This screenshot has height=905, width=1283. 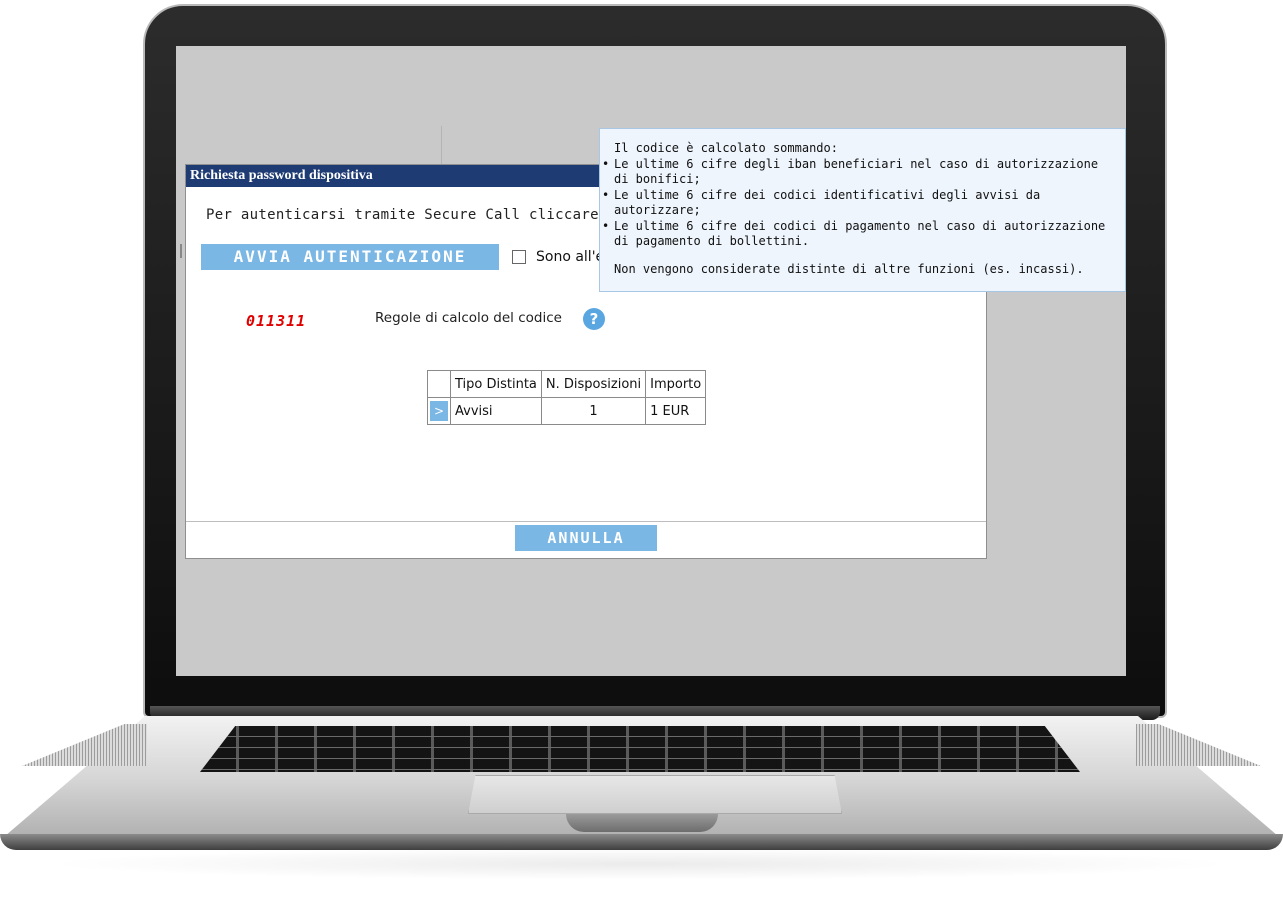 I want to click on laptop-front-notch, so click(x=642, y=823).